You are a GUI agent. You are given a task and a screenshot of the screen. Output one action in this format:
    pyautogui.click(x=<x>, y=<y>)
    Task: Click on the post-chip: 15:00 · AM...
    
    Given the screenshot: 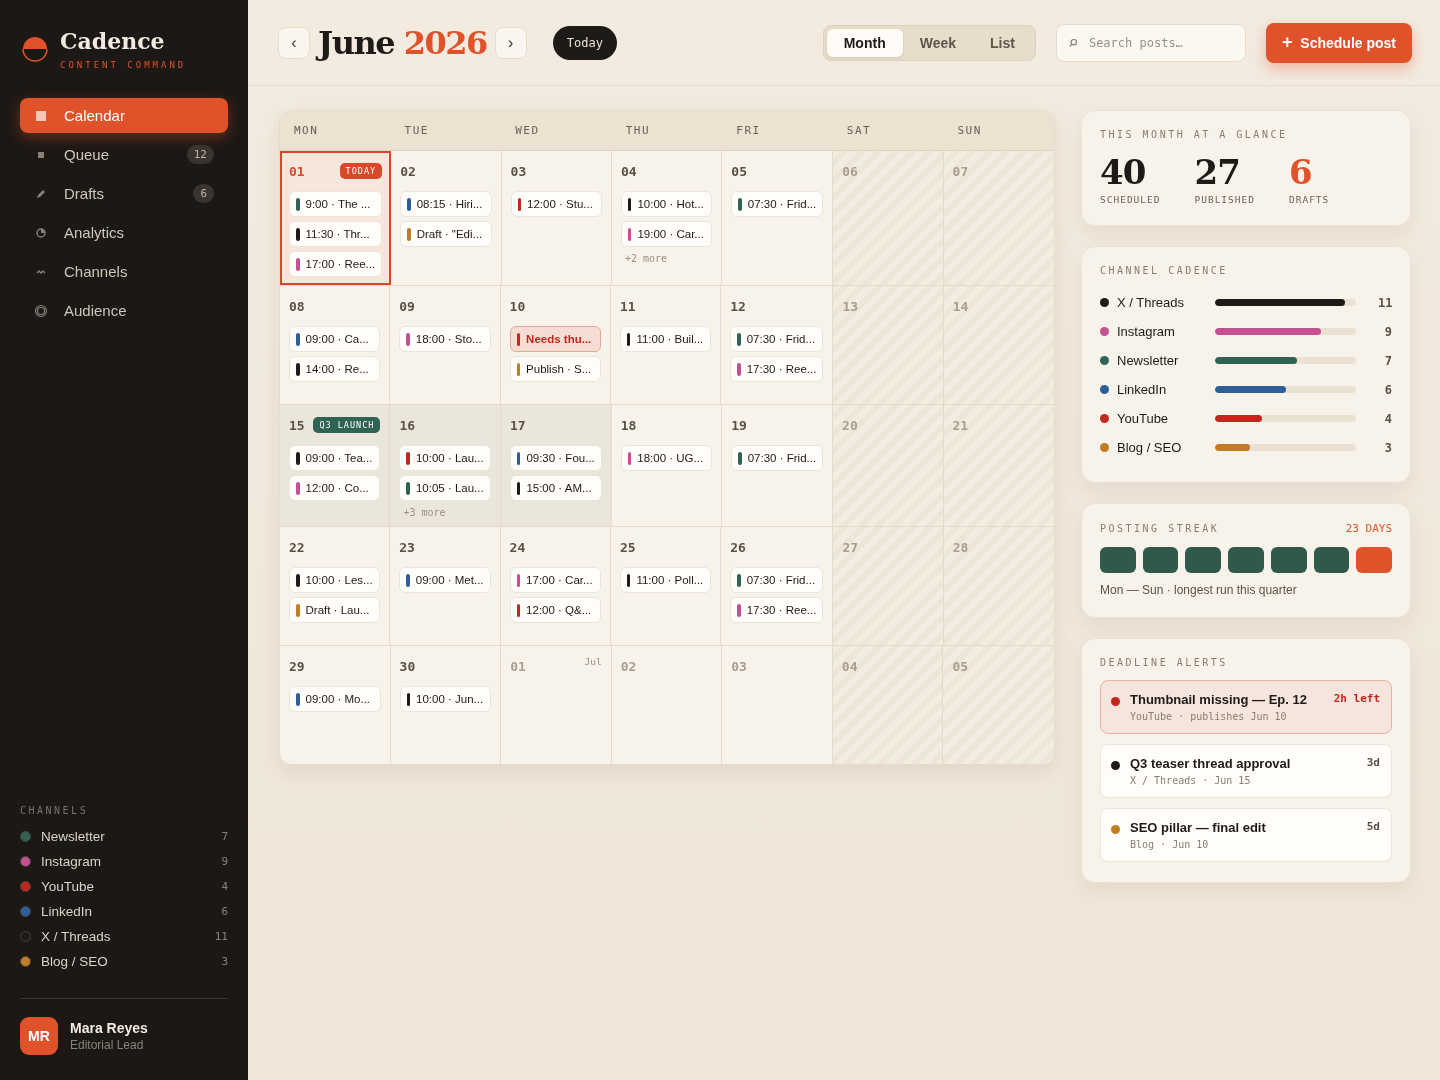 What is the action you would take?
    pyautogui.click(x=555, y=488)
    